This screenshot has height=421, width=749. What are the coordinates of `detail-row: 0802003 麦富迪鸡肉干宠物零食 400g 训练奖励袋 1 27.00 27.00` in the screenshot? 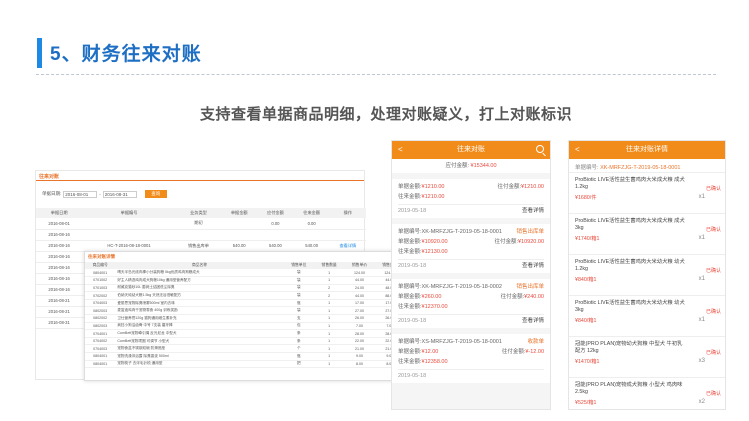 It's located at (245, 311).